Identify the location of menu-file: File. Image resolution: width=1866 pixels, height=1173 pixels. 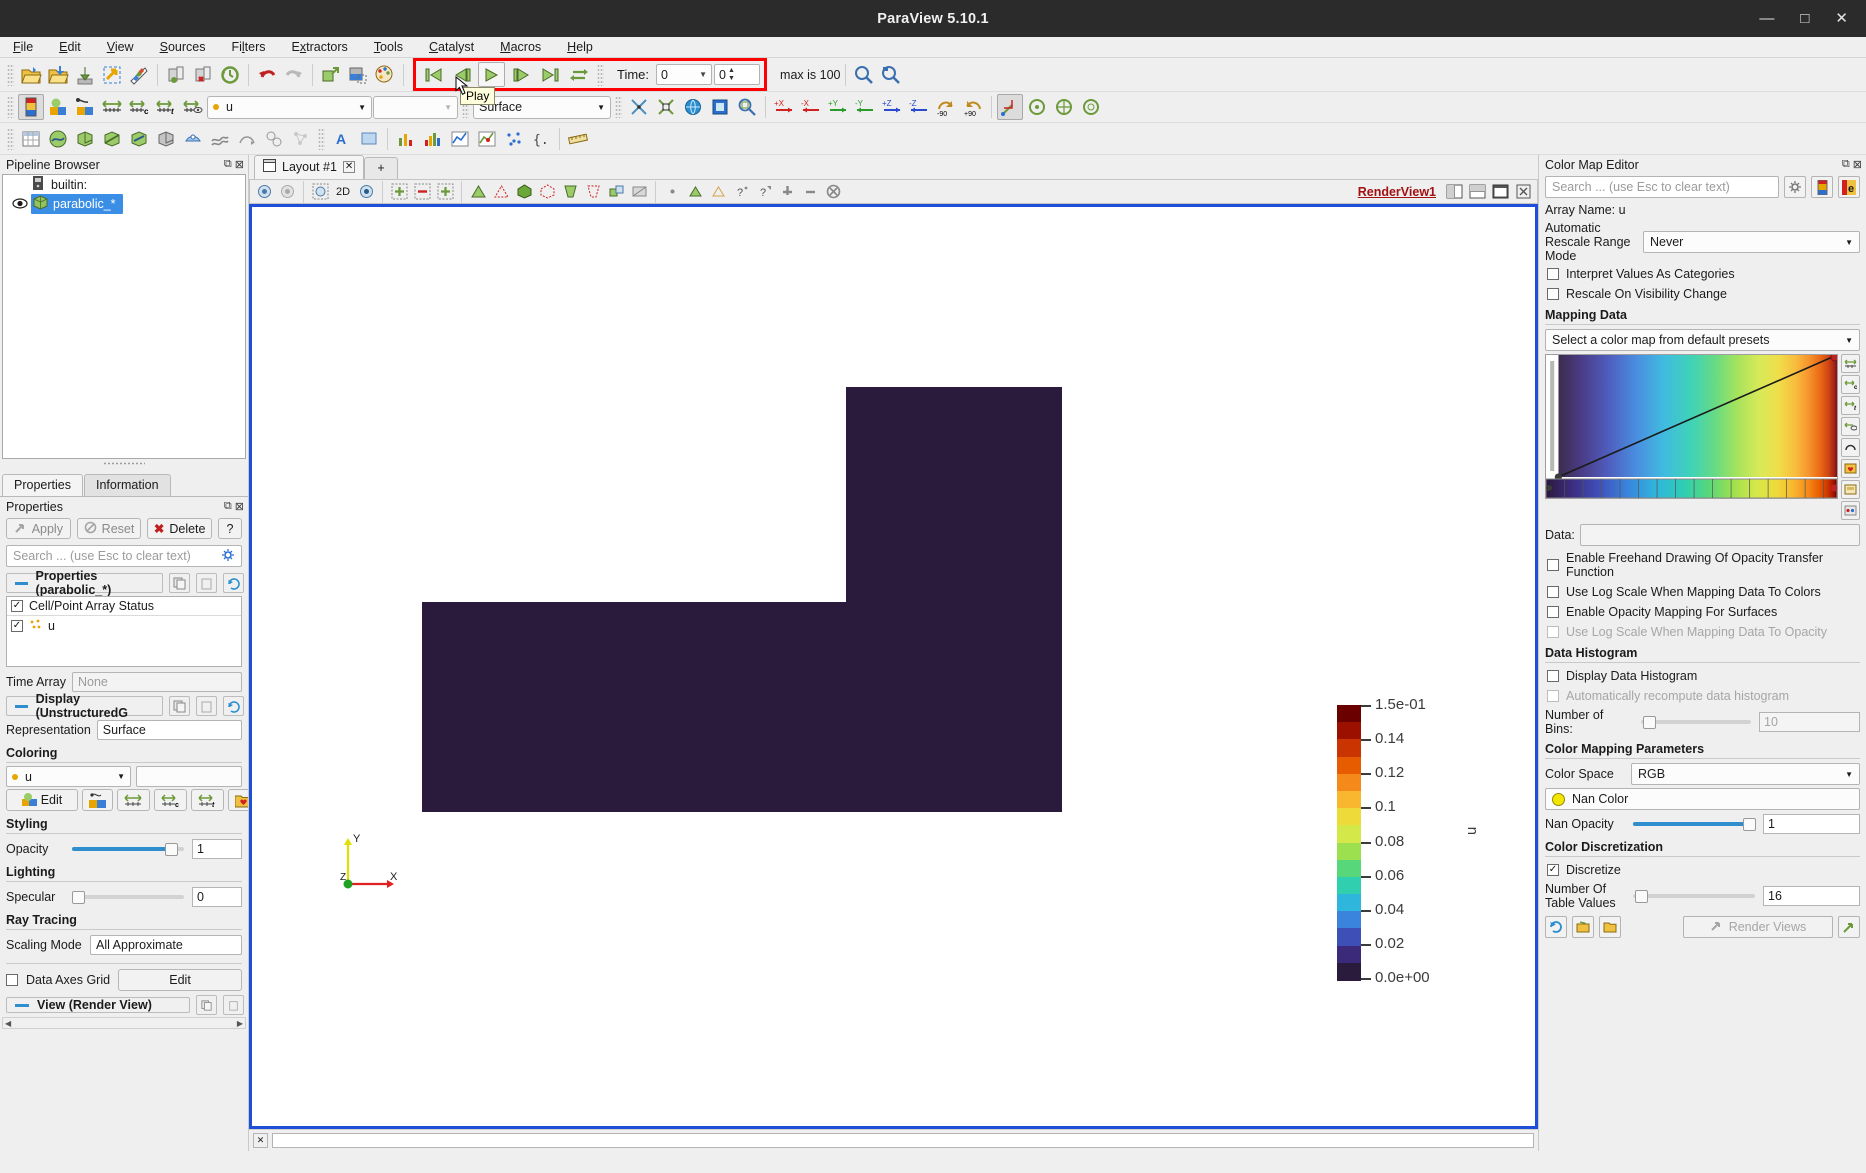
(23, 47).